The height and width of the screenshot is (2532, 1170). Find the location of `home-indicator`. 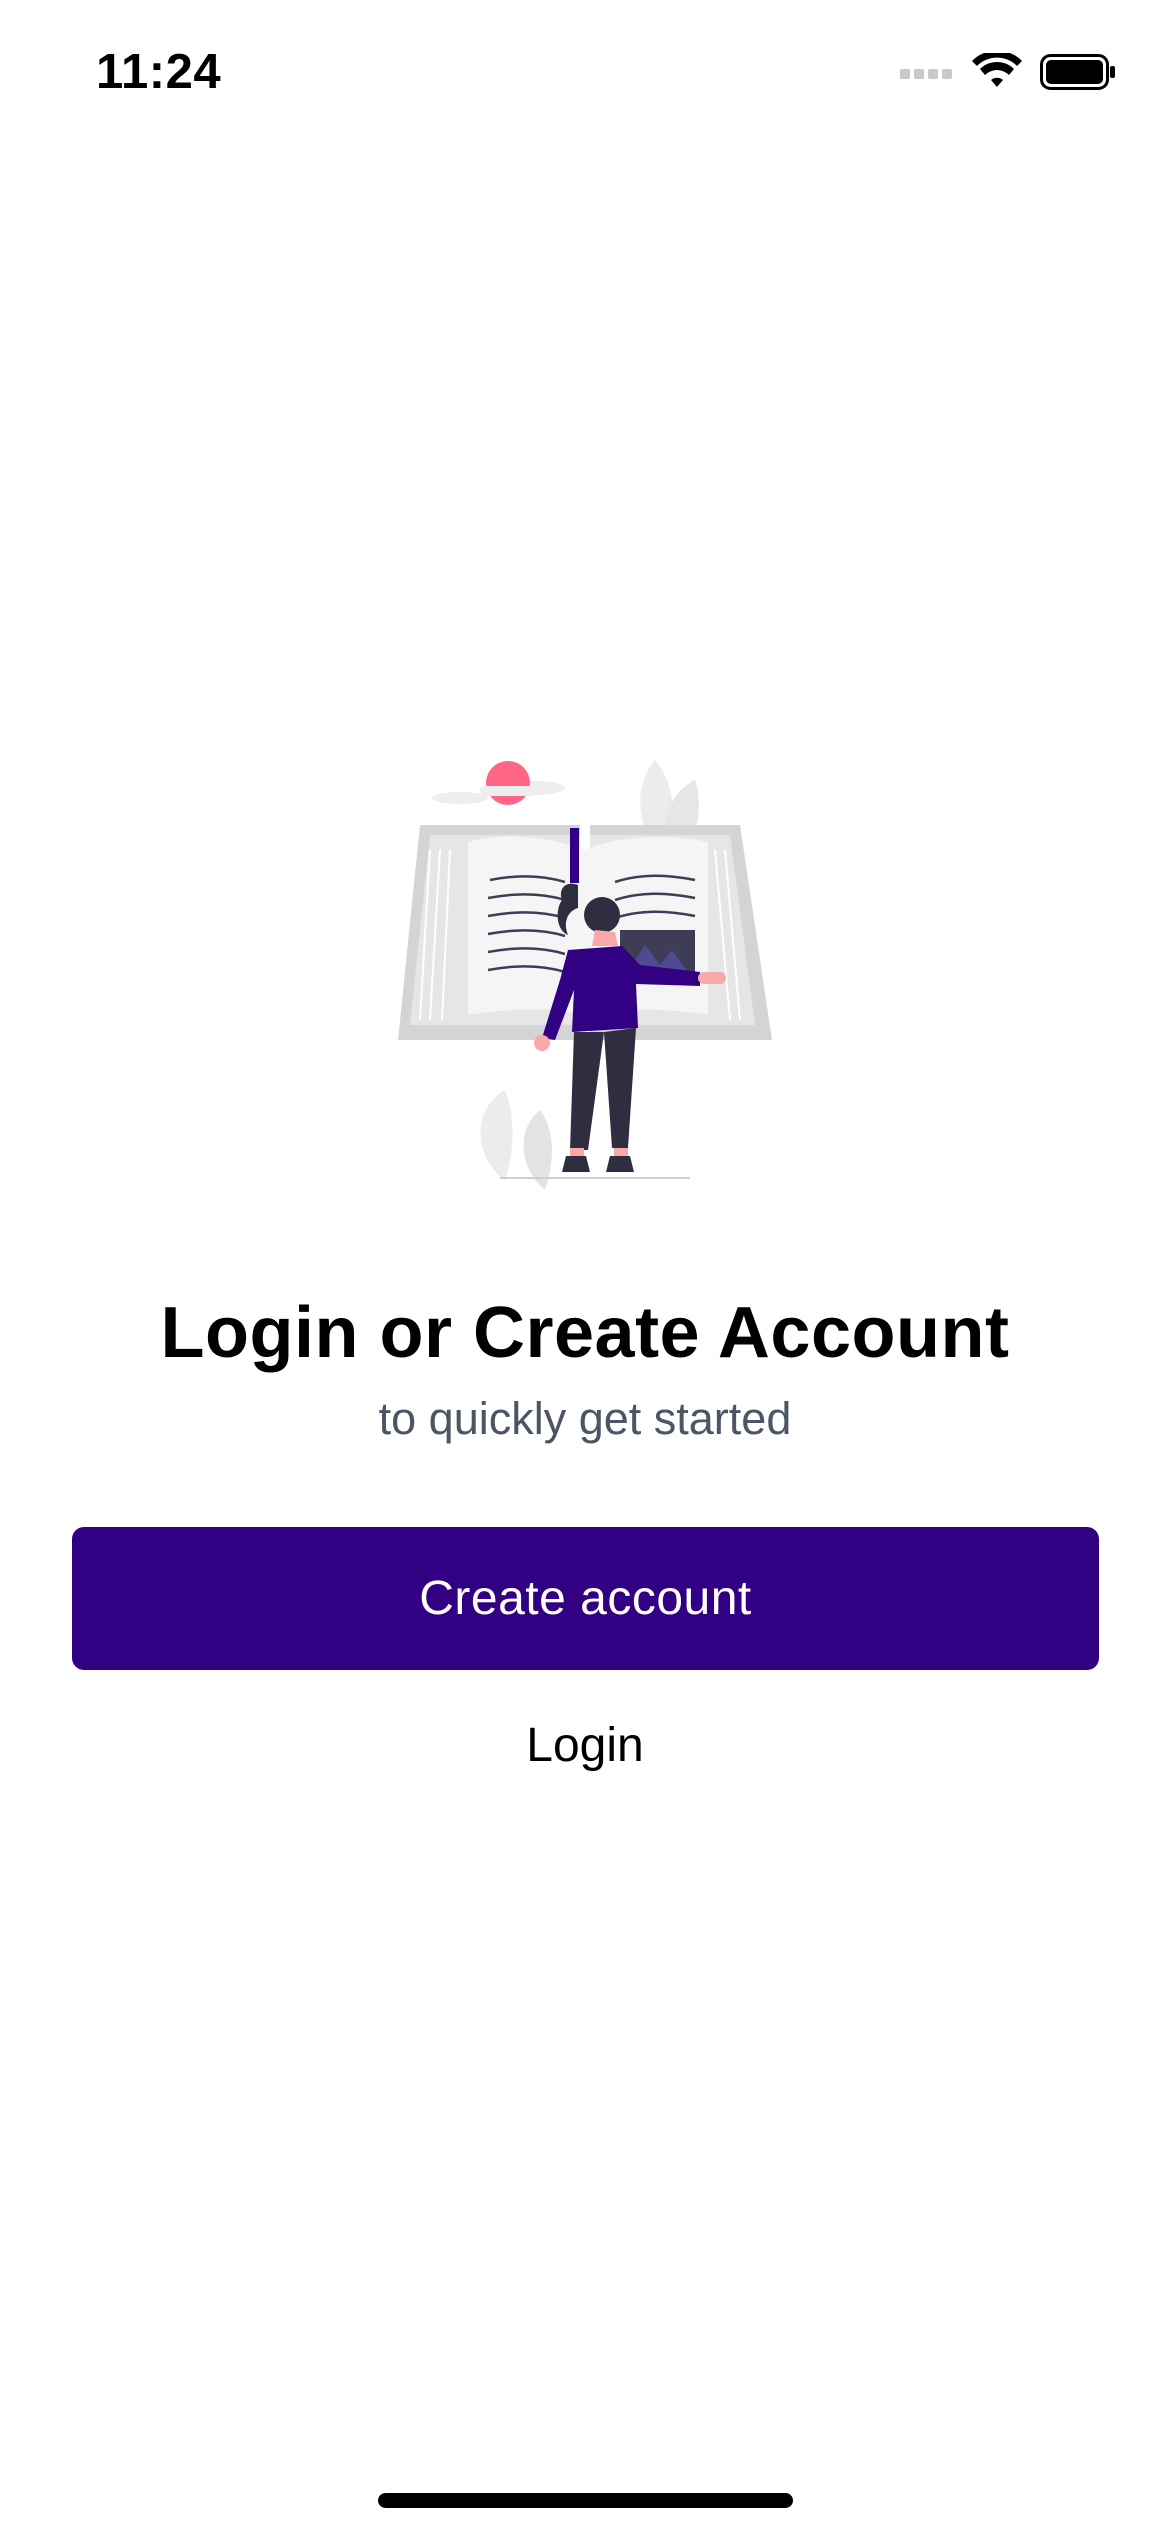

home-indicator is located at coordinates (585, 2500).